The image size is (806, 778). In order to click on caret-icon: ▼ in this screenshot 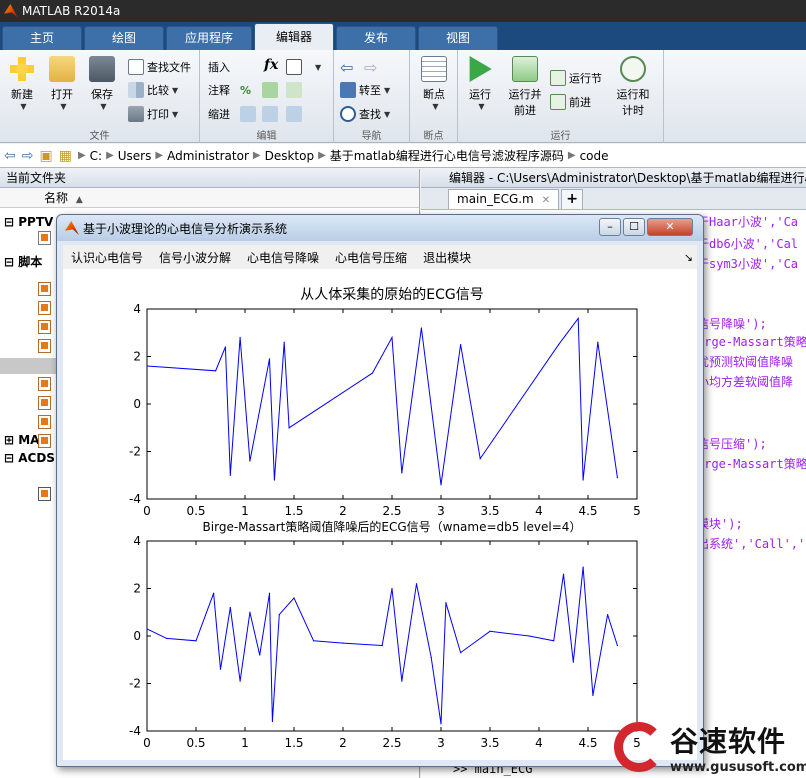, I will do `click(435, 106)`.